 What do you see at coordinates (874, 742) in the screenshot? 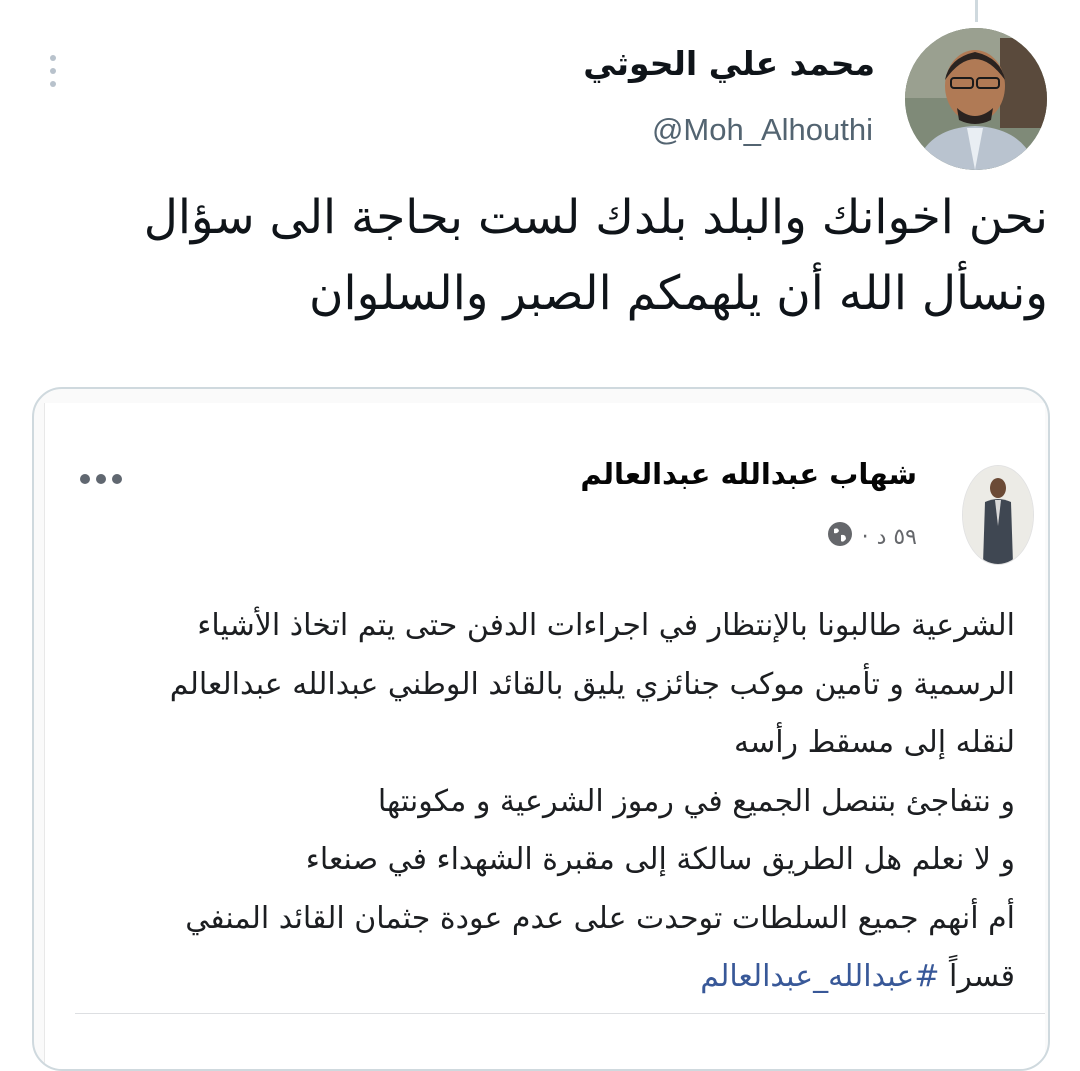
I see `post-body-line: لنقله إلى مسقط رأسه` at bounding box center [874, 742].